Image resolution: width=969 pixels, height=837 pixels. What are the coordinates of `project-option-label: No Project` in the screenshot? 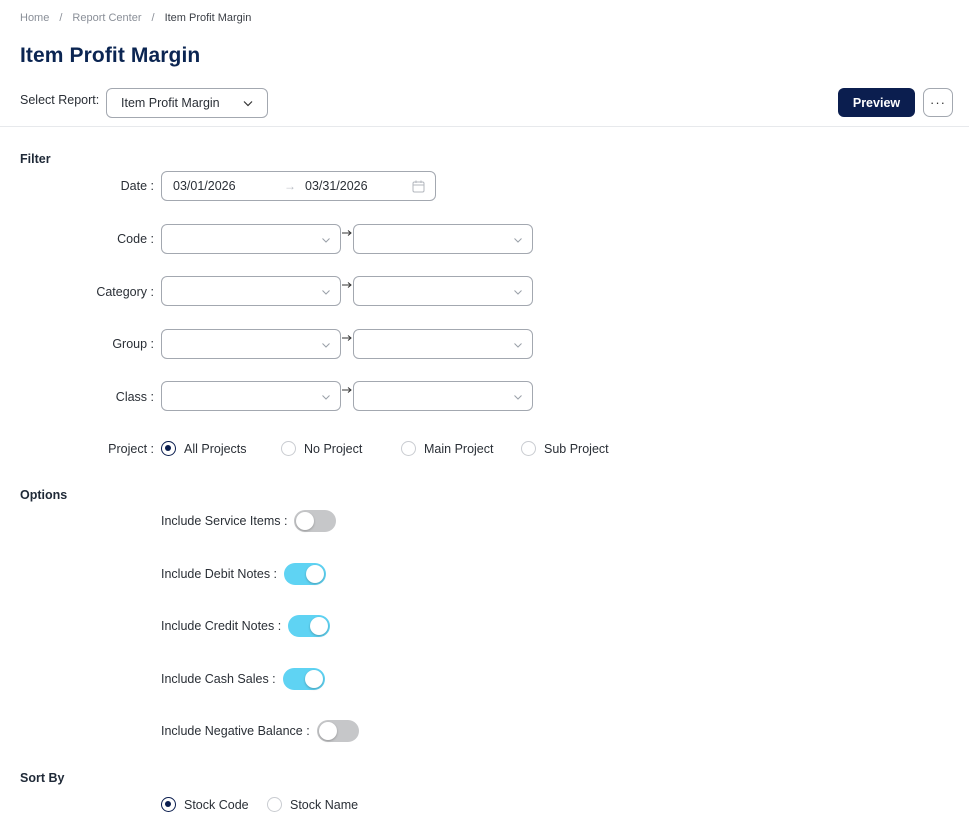 It's located at (333, 448).